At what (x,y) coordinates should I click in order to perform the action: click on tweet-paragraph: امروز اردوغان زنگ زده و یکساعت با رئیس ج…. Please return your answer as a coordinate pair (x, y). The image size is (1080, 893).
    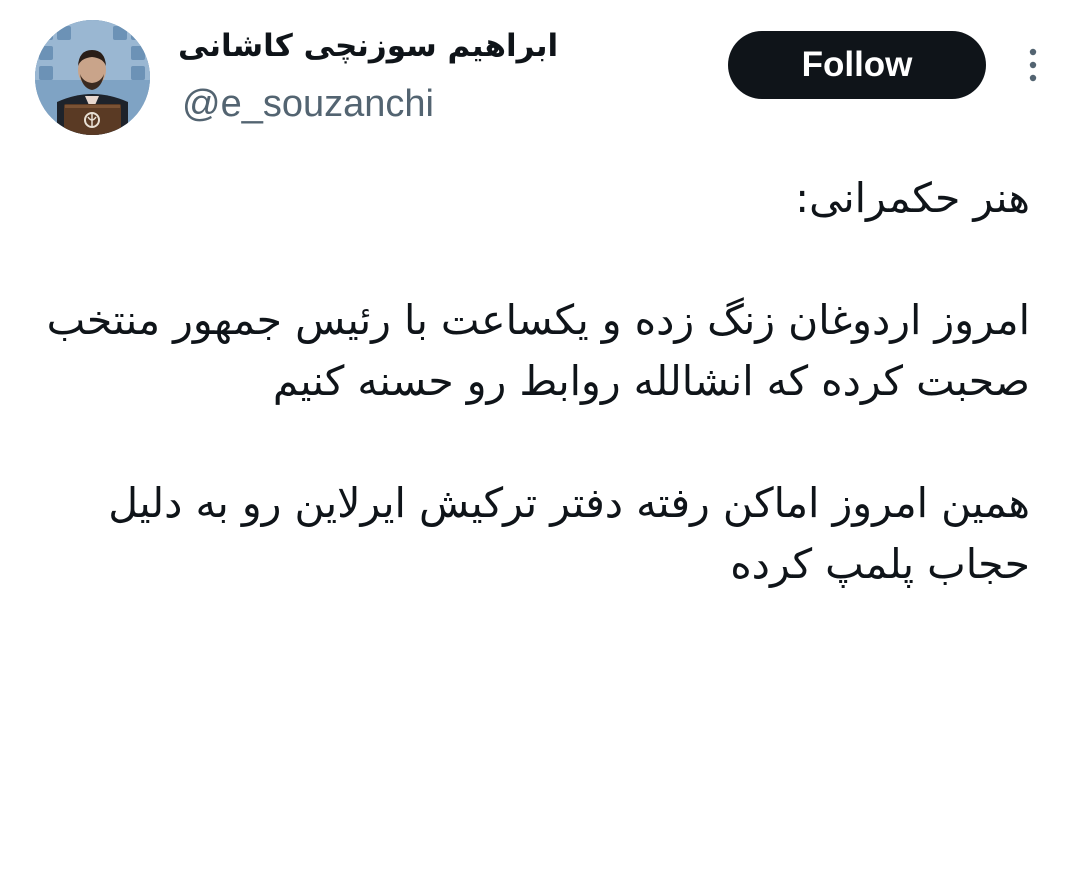
    Looking at the image, I should click on (531, 350).